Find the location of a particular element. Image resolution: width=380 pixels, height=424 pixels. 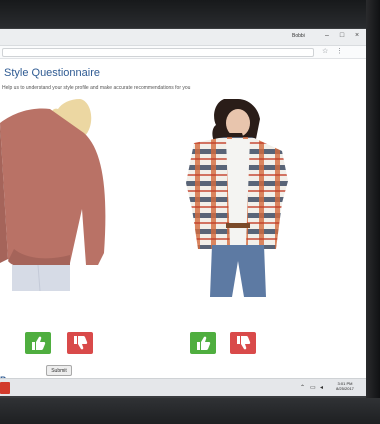

bottom-bezel is located at coordinates (190, 411).